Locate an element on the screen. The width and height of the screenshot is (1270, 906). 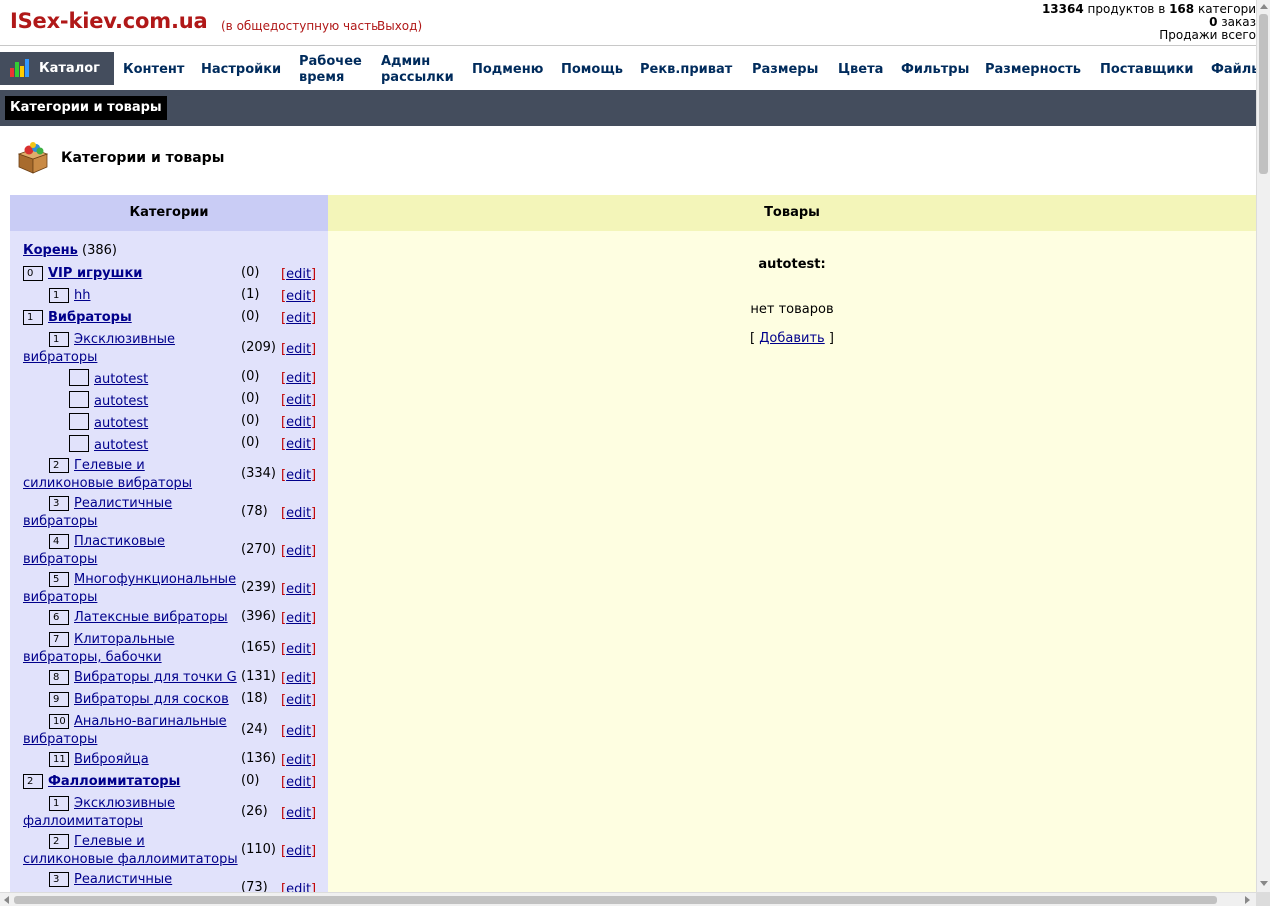
menu-item-admin-mailing: Админ рассылки is located at coordinates (421, 70).